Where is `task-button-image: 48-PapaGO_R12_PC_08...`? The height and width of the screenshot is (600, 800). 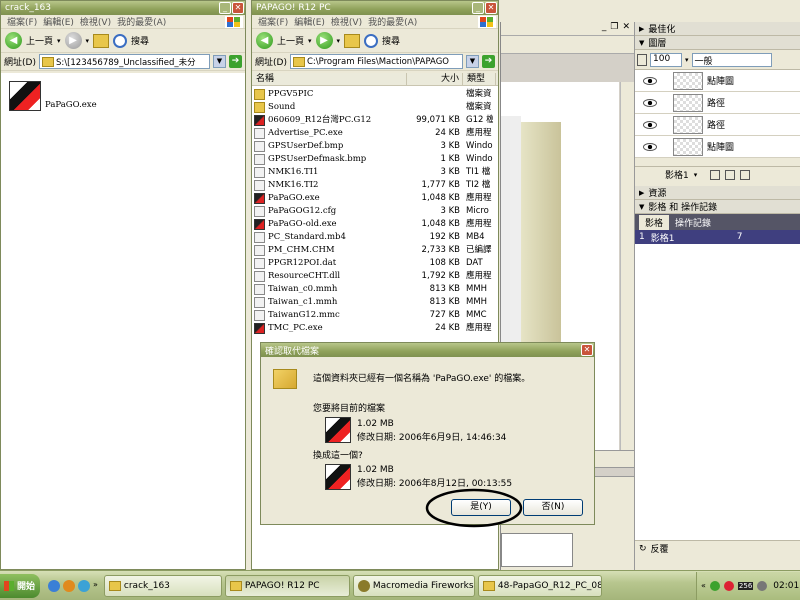
task-button-image: 48-PapaGO_R12_PC_08... is located at coordinates (539, 585).